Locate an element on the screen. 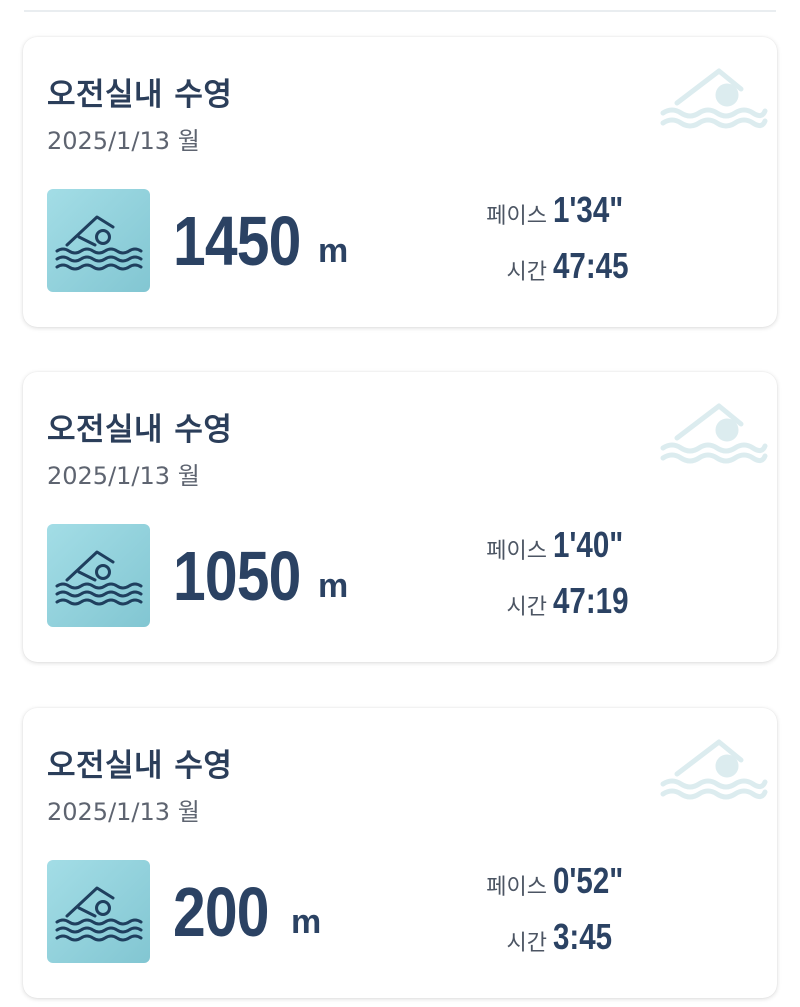 The width and height of the screenshot is (800, 1007). time-value: 47:45 is located at coordinates (591, 265).